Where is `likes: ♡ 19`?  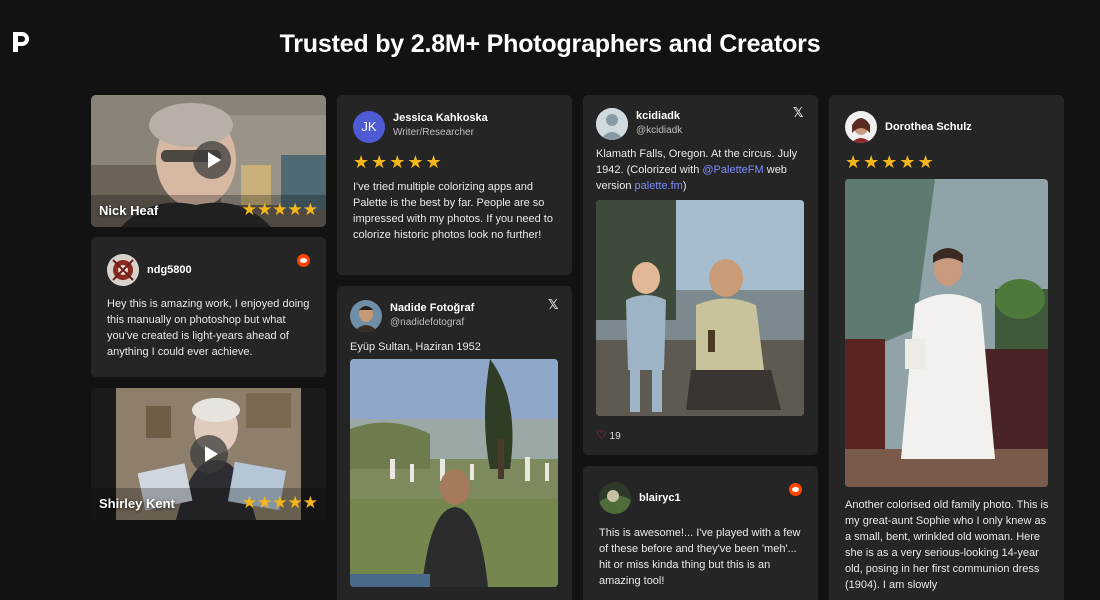
likes: ♡ 19 is located at coordinates (608, 435).